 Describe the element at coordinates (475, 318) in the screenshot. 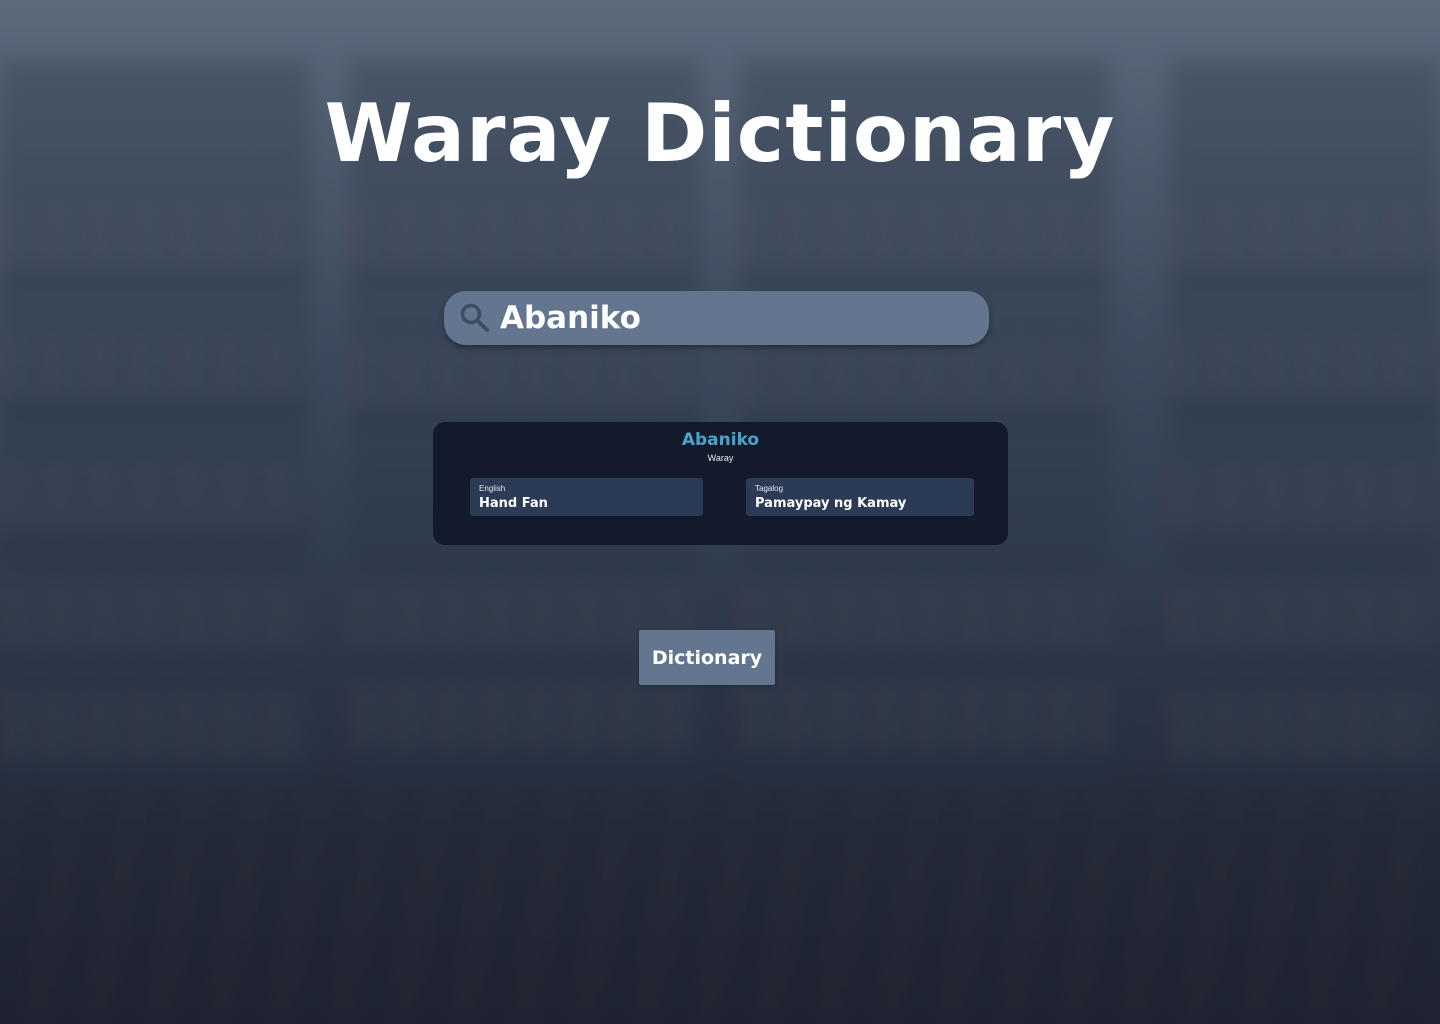

I see `search-icon` at that location.